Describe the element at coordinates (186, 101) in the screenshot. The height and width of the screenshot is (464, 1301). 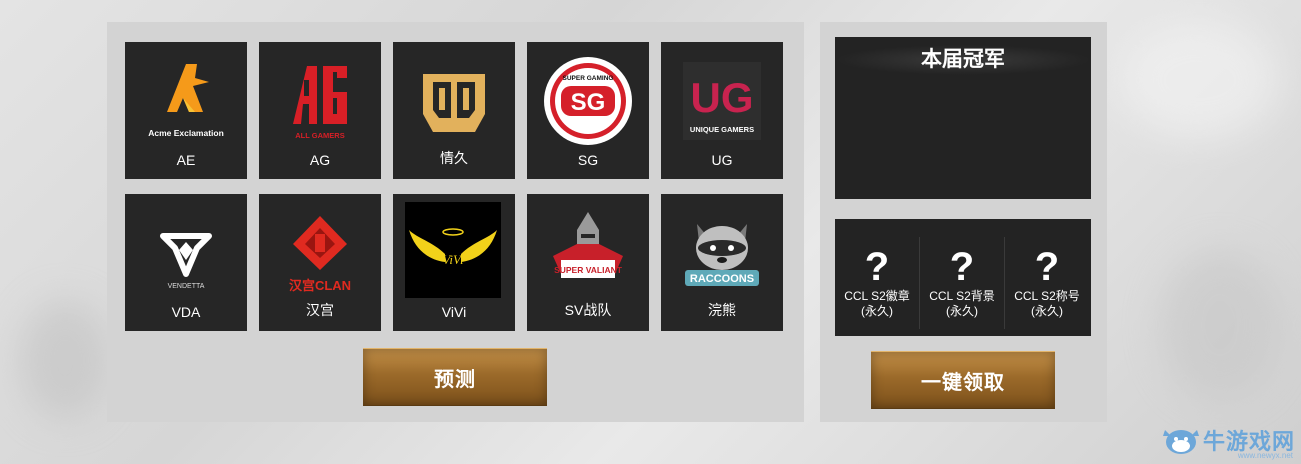
I see `ae-flame-icon: Acme Exclamation` at that location.